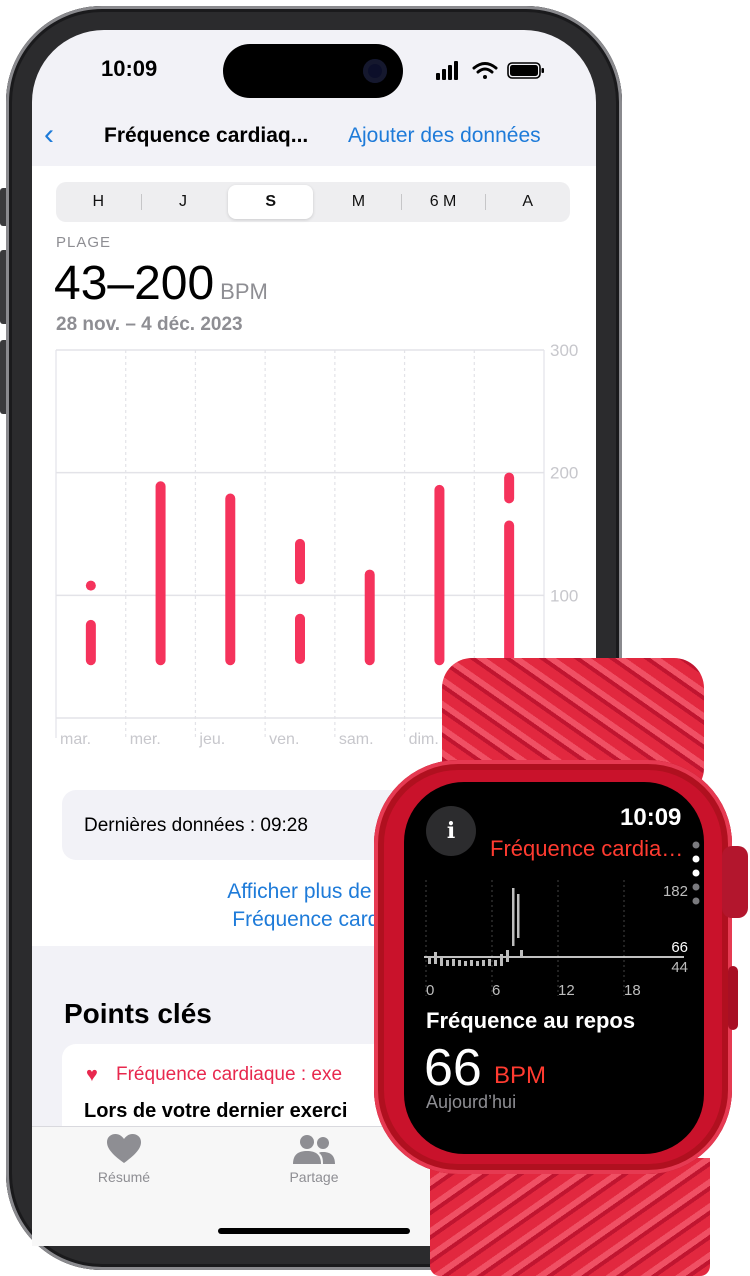 This screenshot has width=750, height=1276. Describe the element at coordinates (531, 1020) in the screenshot. I see `resting-label: Fréquence au repos` at that location.